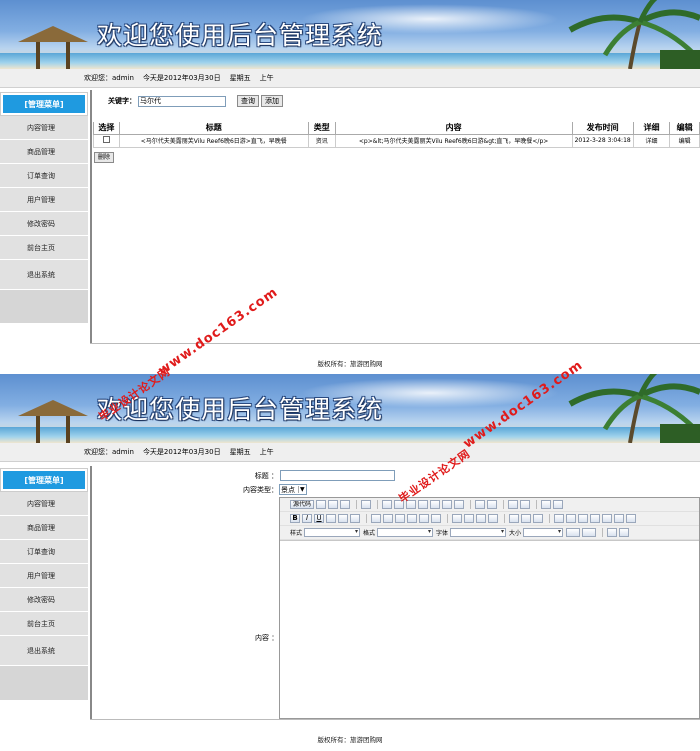 This screenshot has height=751, width=700. What do you see at coordinates (571, 518) in the screenshot?
I see `flash-icon` at bounding box center [571, 518].